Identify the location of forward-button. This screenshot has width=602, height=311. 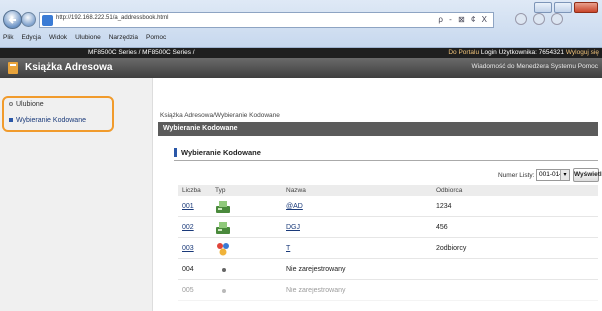
(28, 19).